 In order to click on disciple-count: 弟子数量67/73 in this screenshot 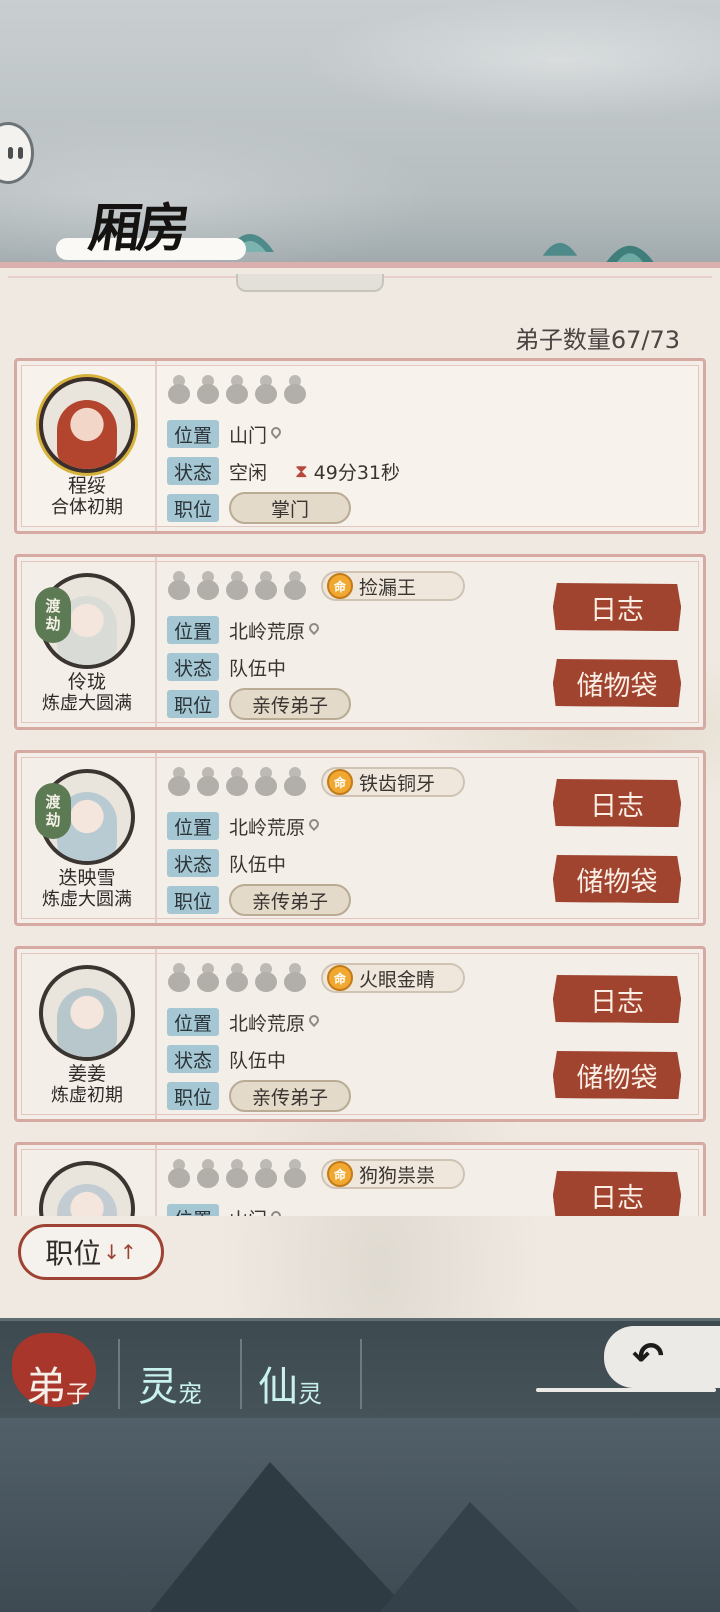, I will do `click(597, 340)`.